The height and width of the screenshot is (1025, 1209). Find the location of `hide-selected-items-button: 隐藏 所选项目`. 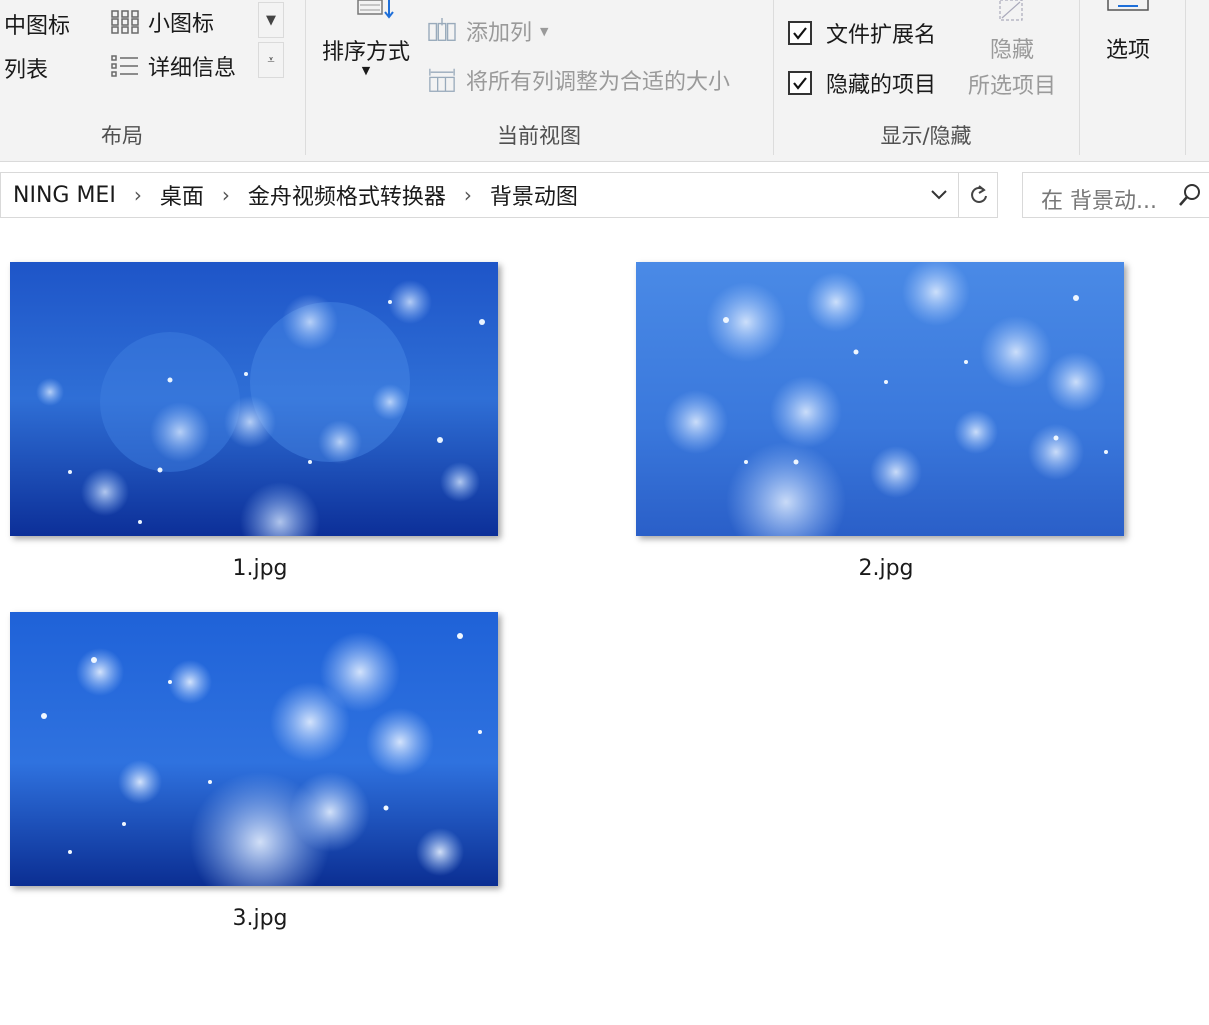

hide-selected-items-button: 隐藏 所选项目 is located at coordinates (1012, 50).